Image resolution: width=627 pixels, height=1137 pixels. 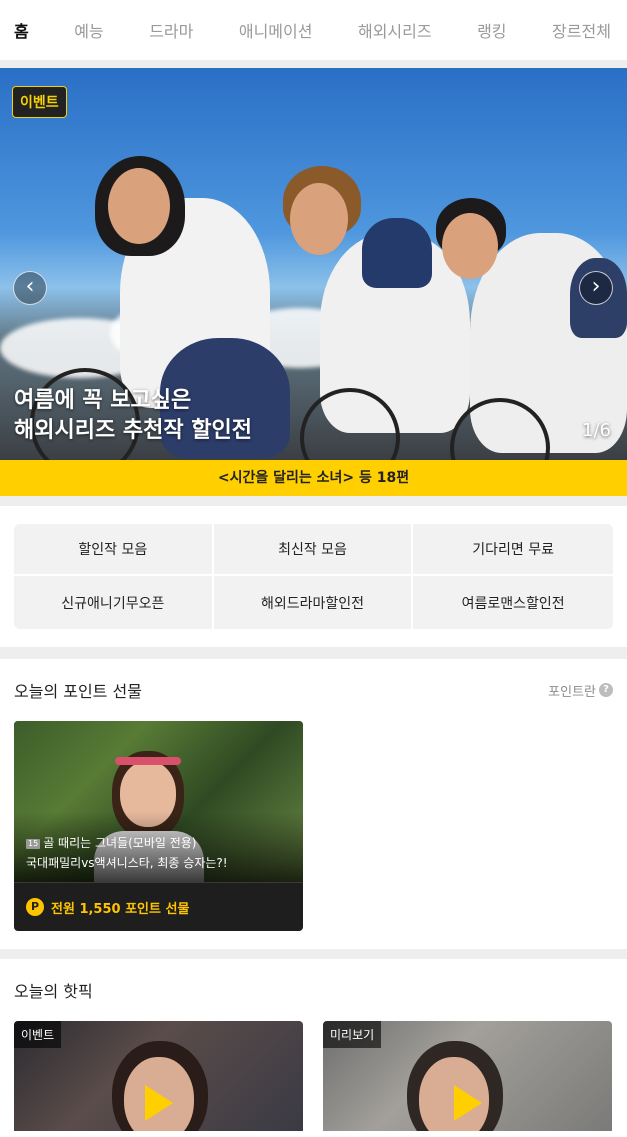 What do you see at coordinates (395, 30) in the screenshot?
I see `tab-overseas-series: 해외시리즈` at bounding box center [395, 30].